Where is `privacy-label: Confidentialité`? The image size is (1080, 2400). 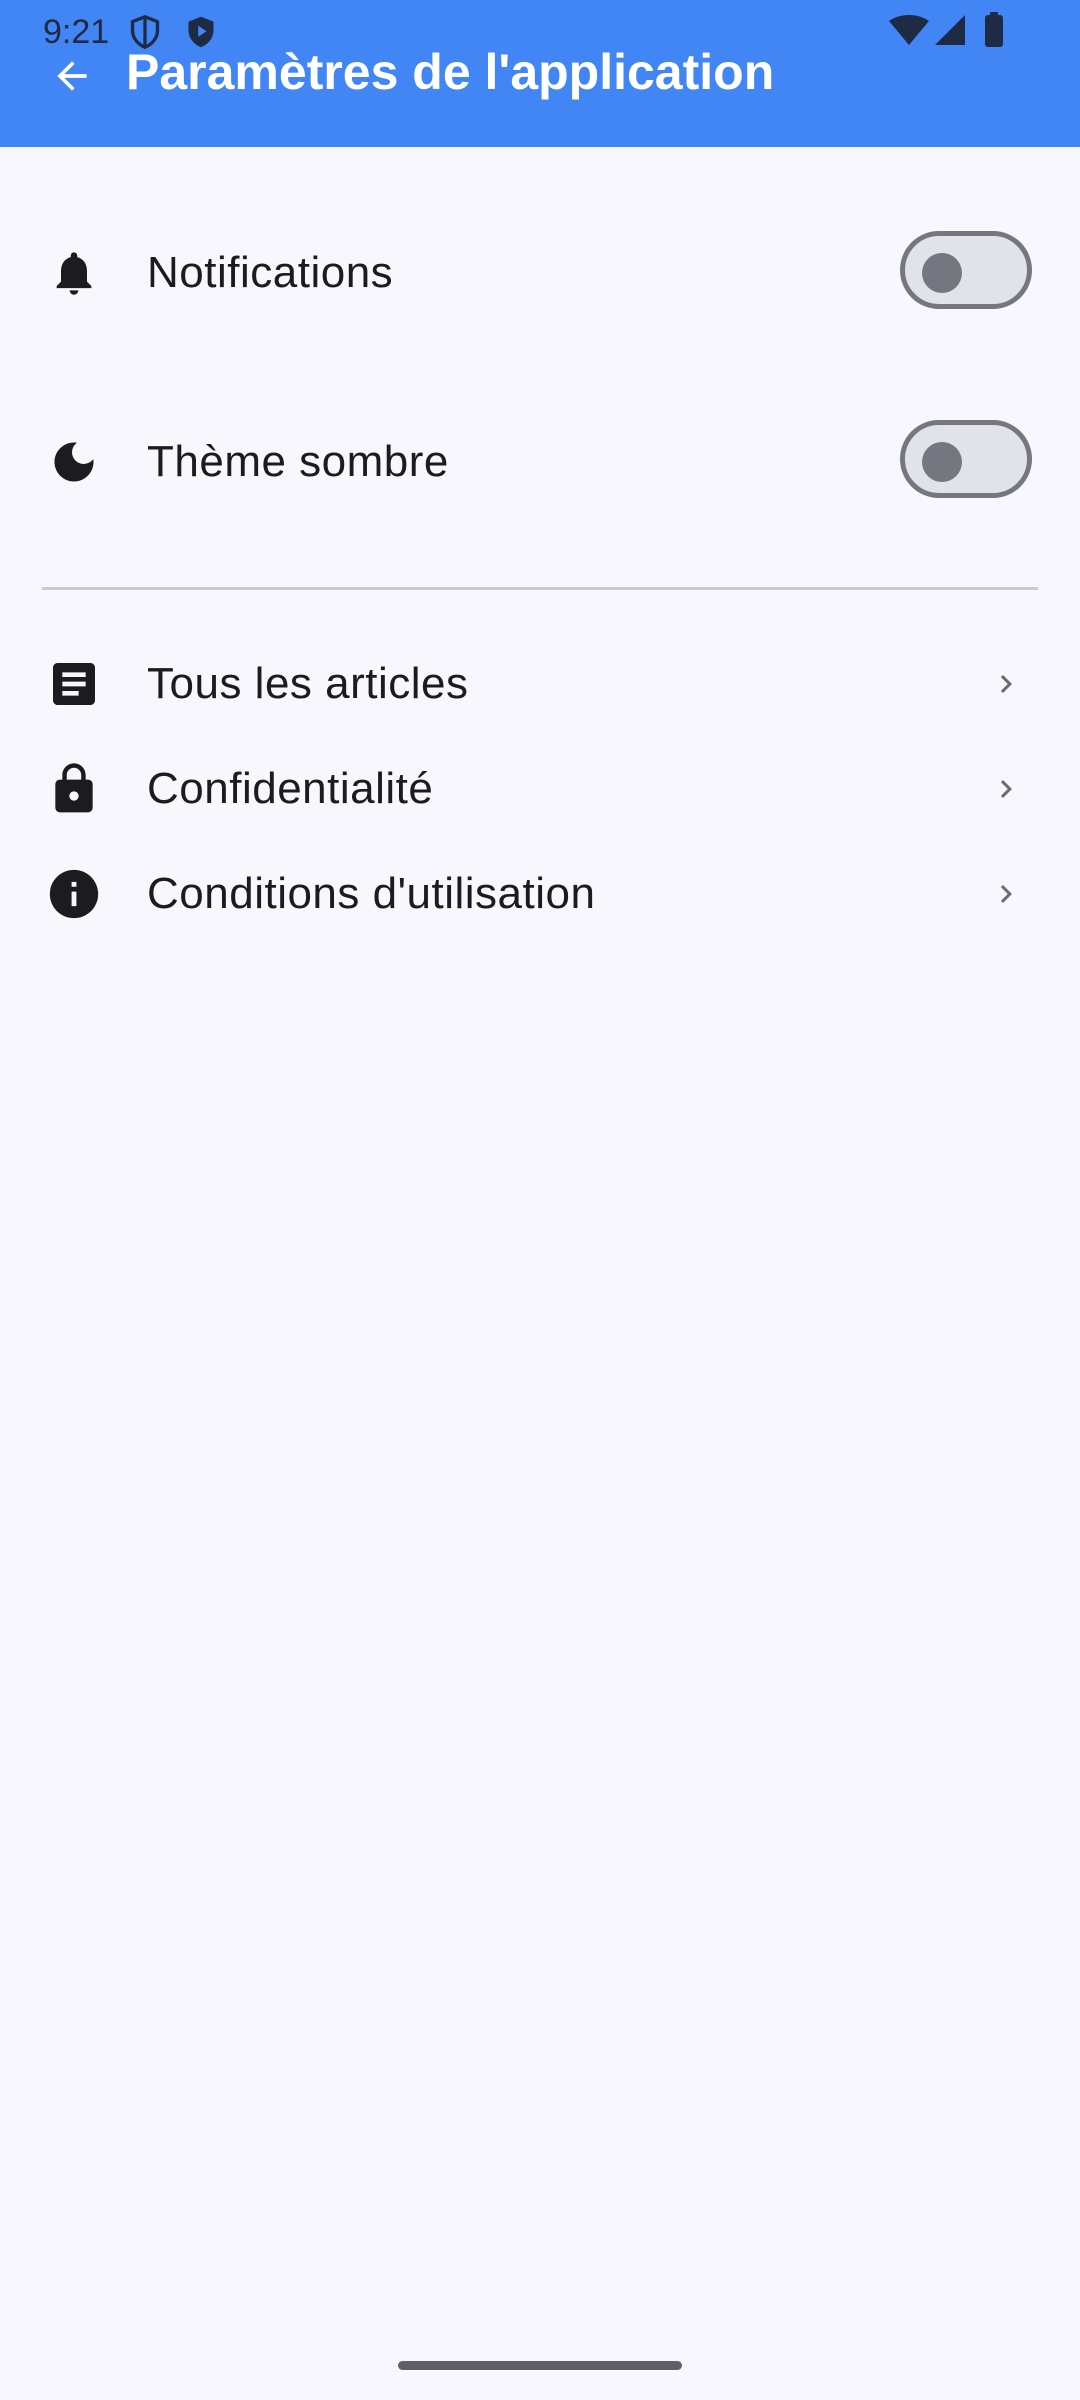
privacy-label: Confidentialité is located at coordinates (290, 788).